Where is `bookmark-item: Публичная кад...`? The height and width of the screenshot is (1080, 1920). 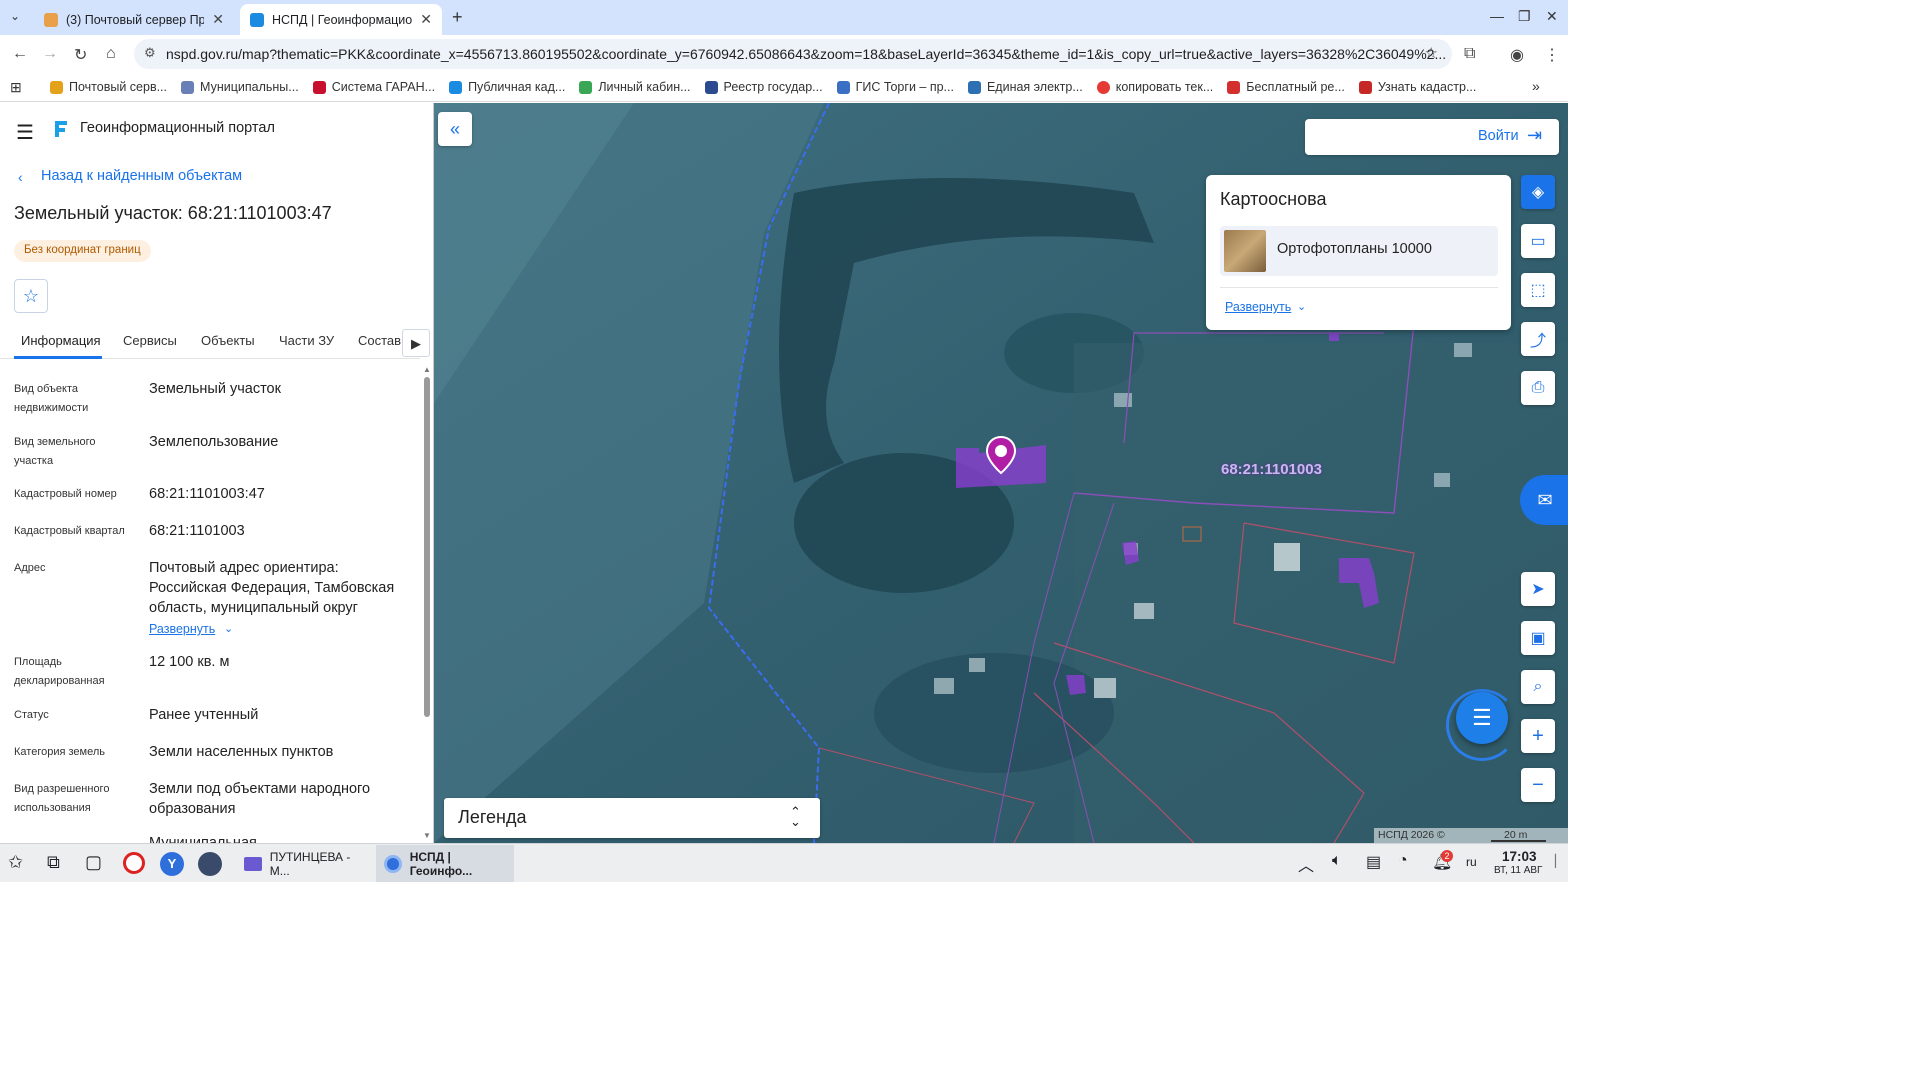
bookmark-item: Публичная кад... is located at coordinates (507, 87).